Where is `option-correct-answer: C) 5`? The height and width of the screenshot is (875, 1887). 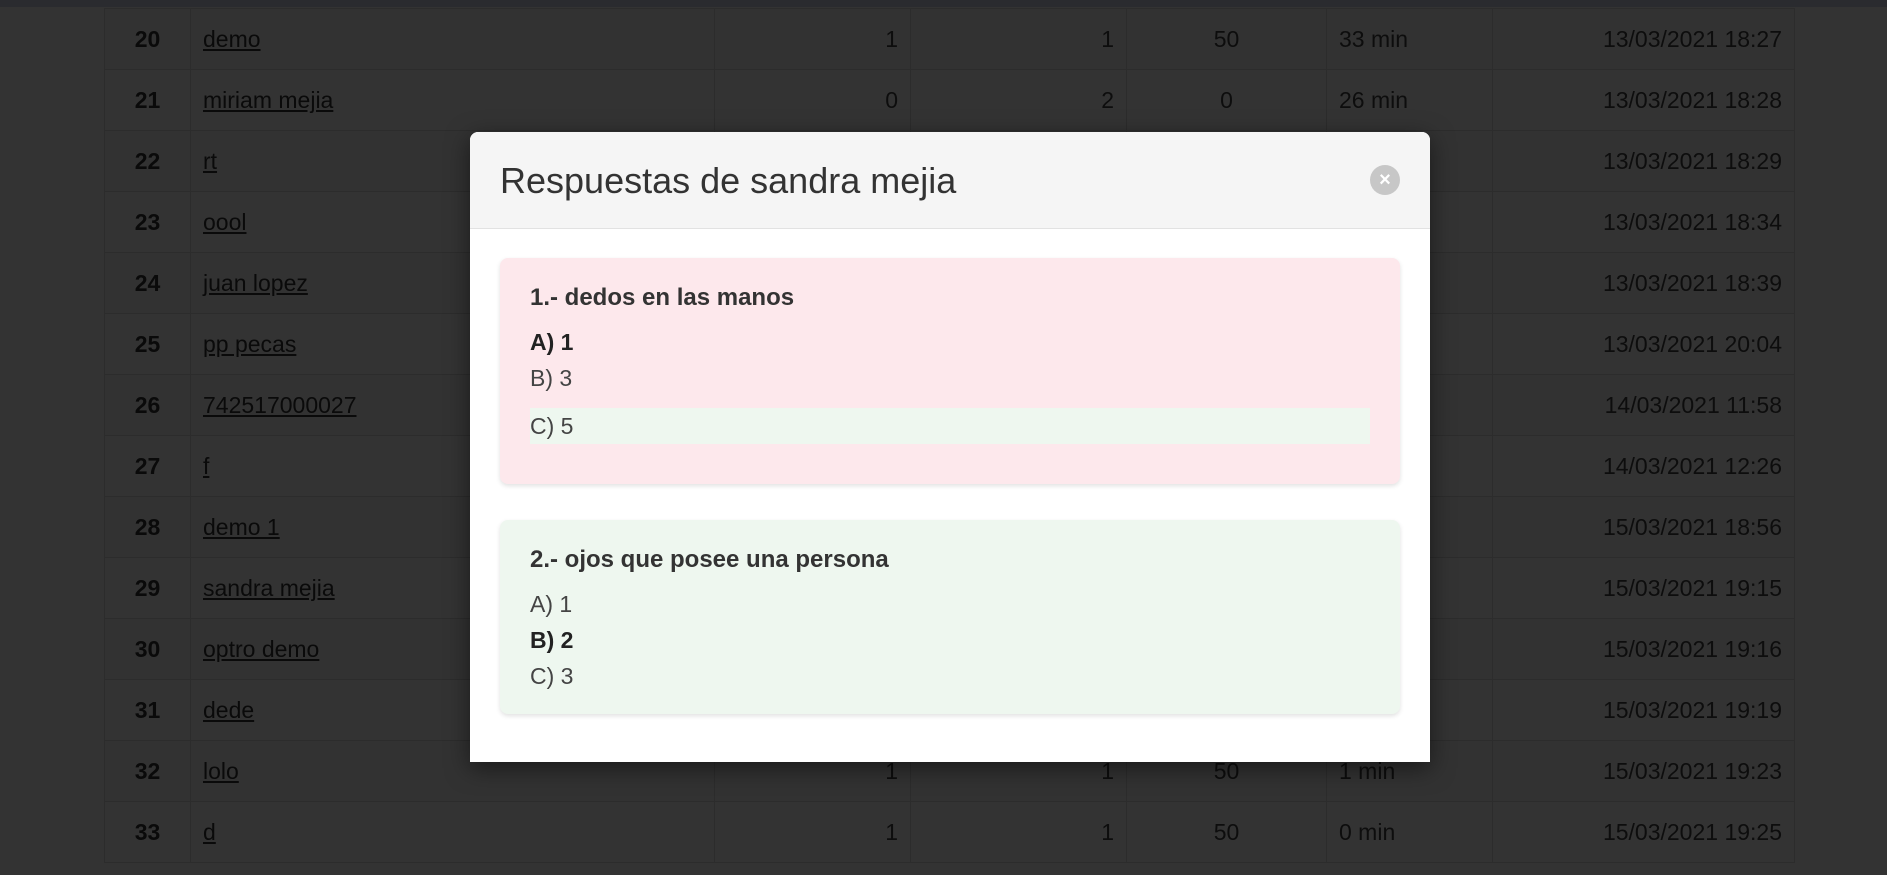
option-correct-answer: C) 5 is located at coordinates (950, 426).